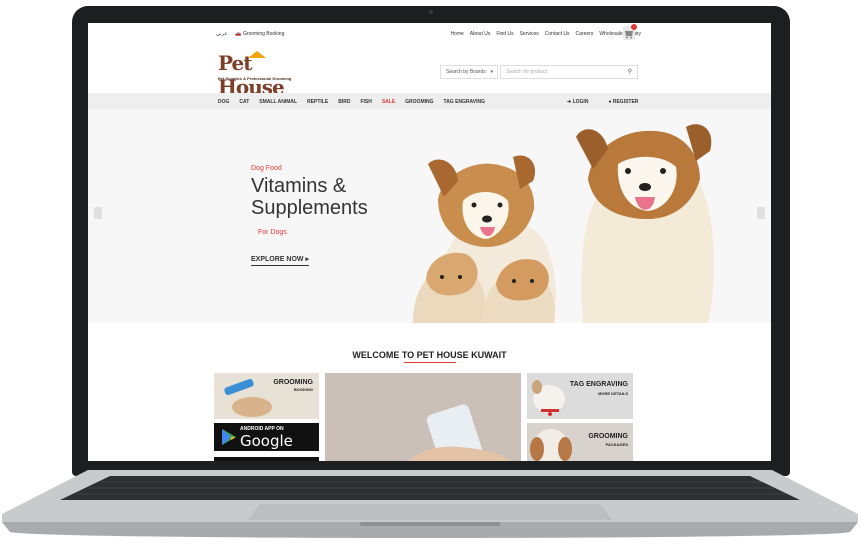  I want to click on welcome-heading: WELCOME TO PET HOUSE KUWAIT, so click(429, 356).